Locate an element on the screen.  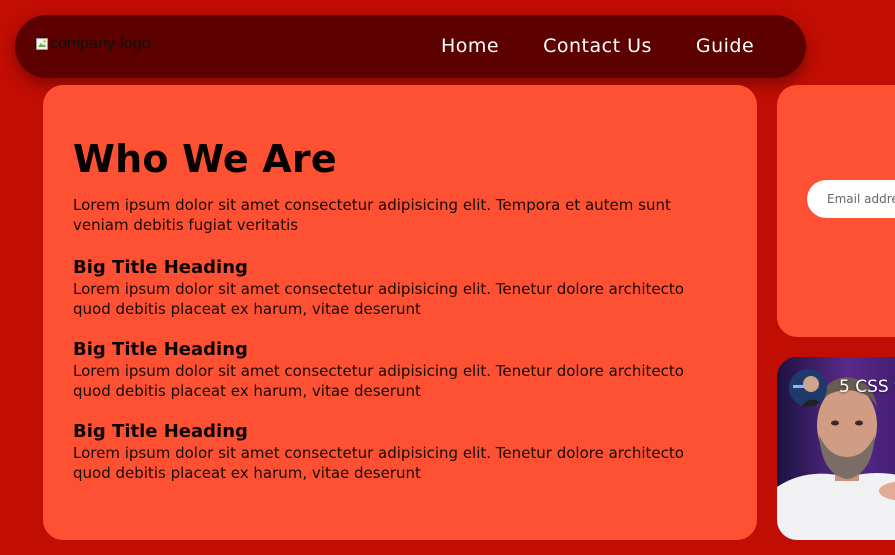
nav-link-guide: Guide is located at coordinates (725, 46).